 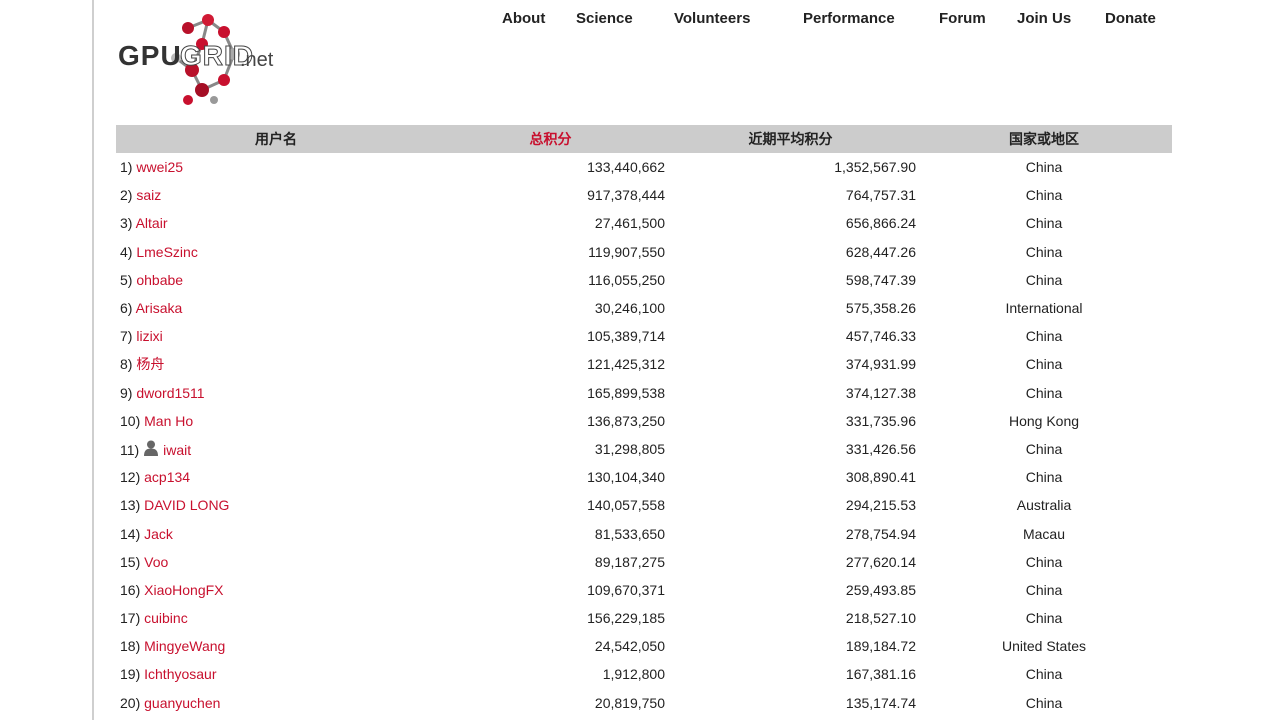 I want to click on cell-username: 5) ohbabe, so click(x=276, y=280).